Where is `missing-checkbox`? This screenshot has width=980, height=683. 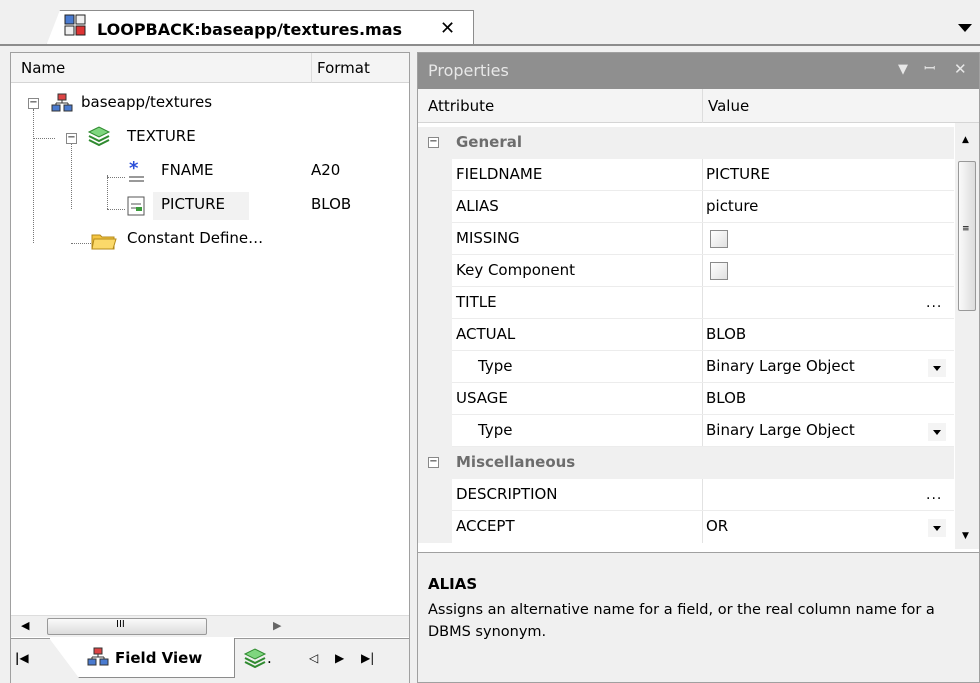
missing-checkbox is located at coordinates (719, 239).